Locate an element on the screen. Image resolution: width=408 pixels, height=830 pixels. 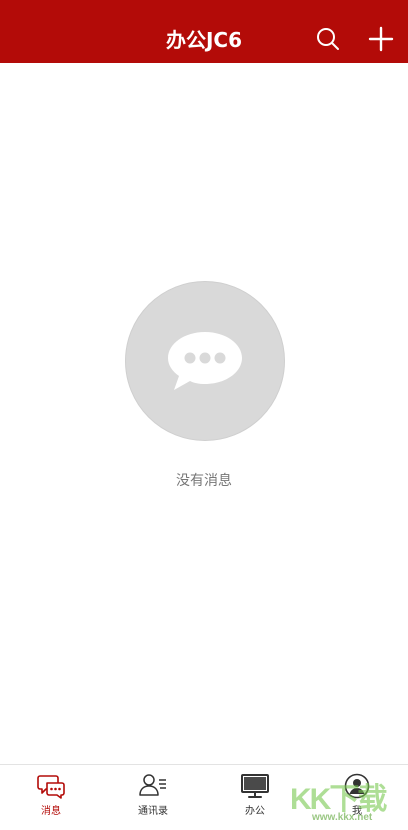
tab-label: 通讯录 is located at coordinates (153, 811).